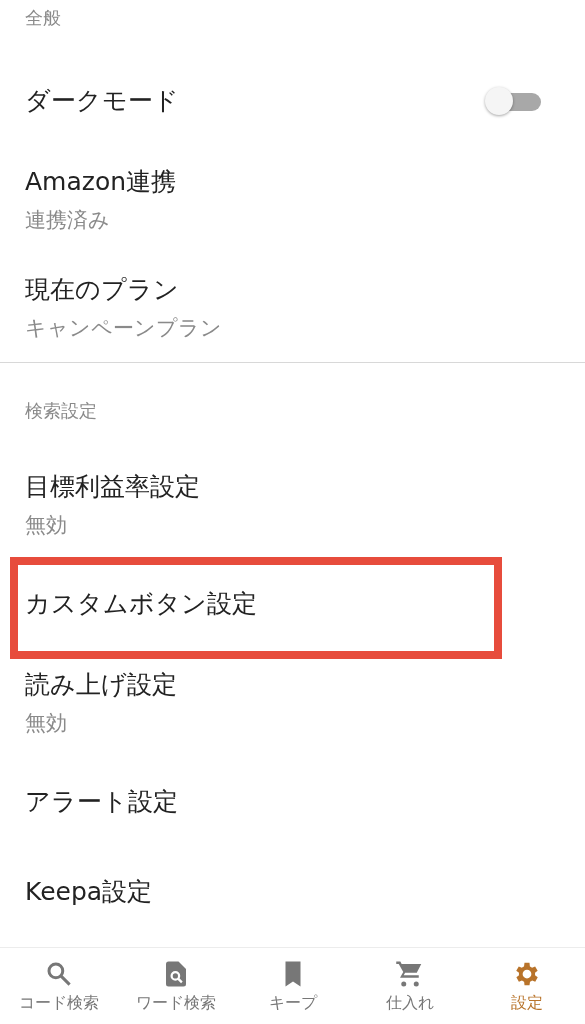 The image size is (585, 1024). I want to click on item-title: Keepa設定, so click(89, 892).